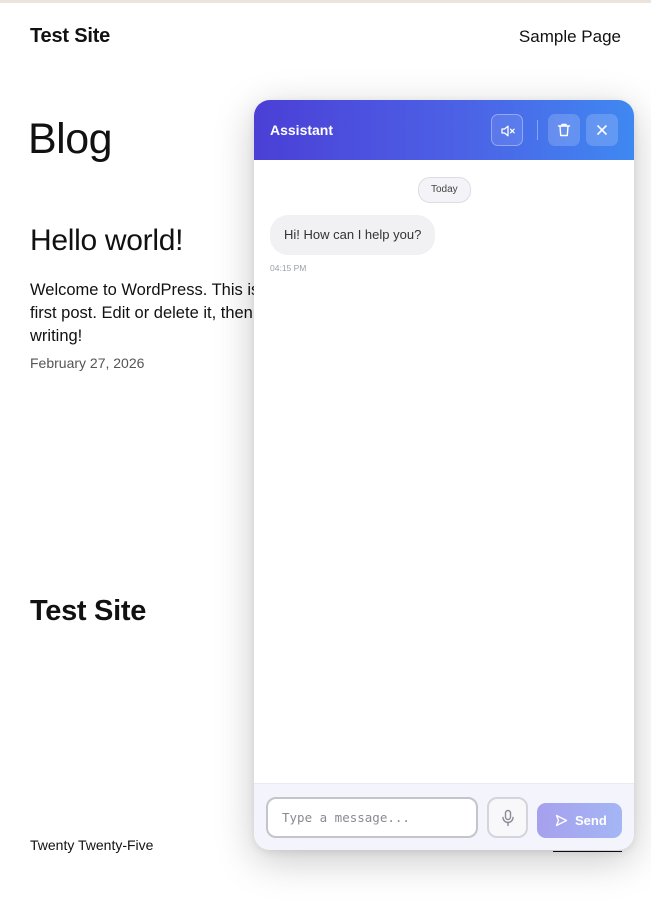 The height and width of the screenshot is (907, 651). Describe the element at coordinates (302, 130) in the screenshot. I see `chat-title: Assistant` at that location.